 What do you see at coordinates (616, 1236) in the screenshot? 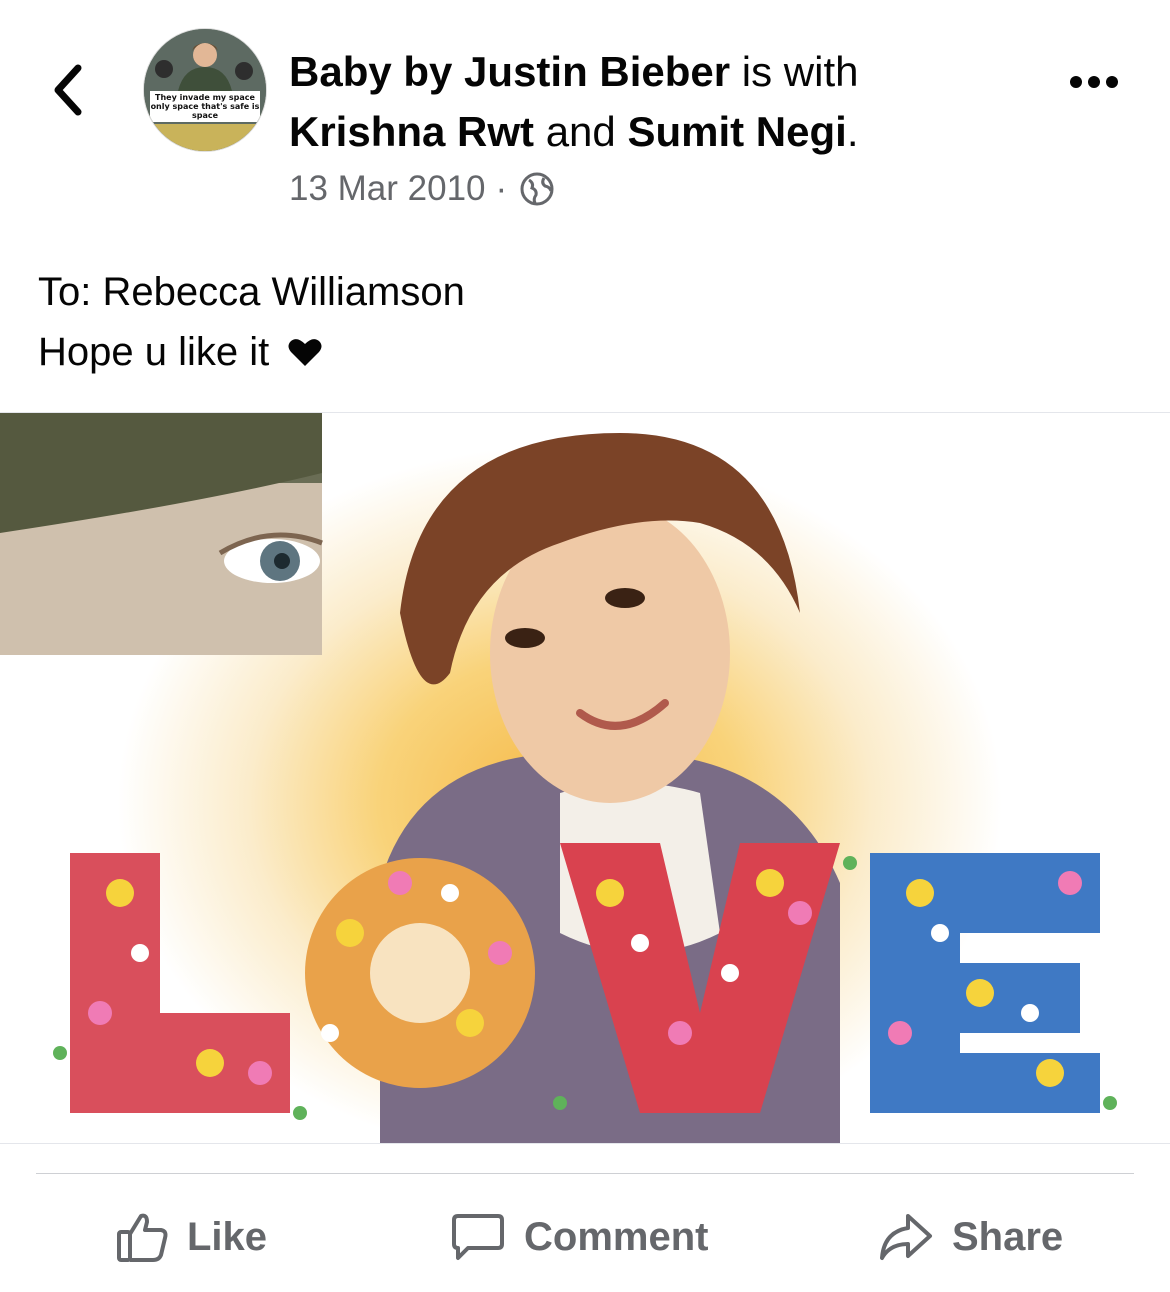
I see `comment-label: Comment` at bounding box center [616, 1236].